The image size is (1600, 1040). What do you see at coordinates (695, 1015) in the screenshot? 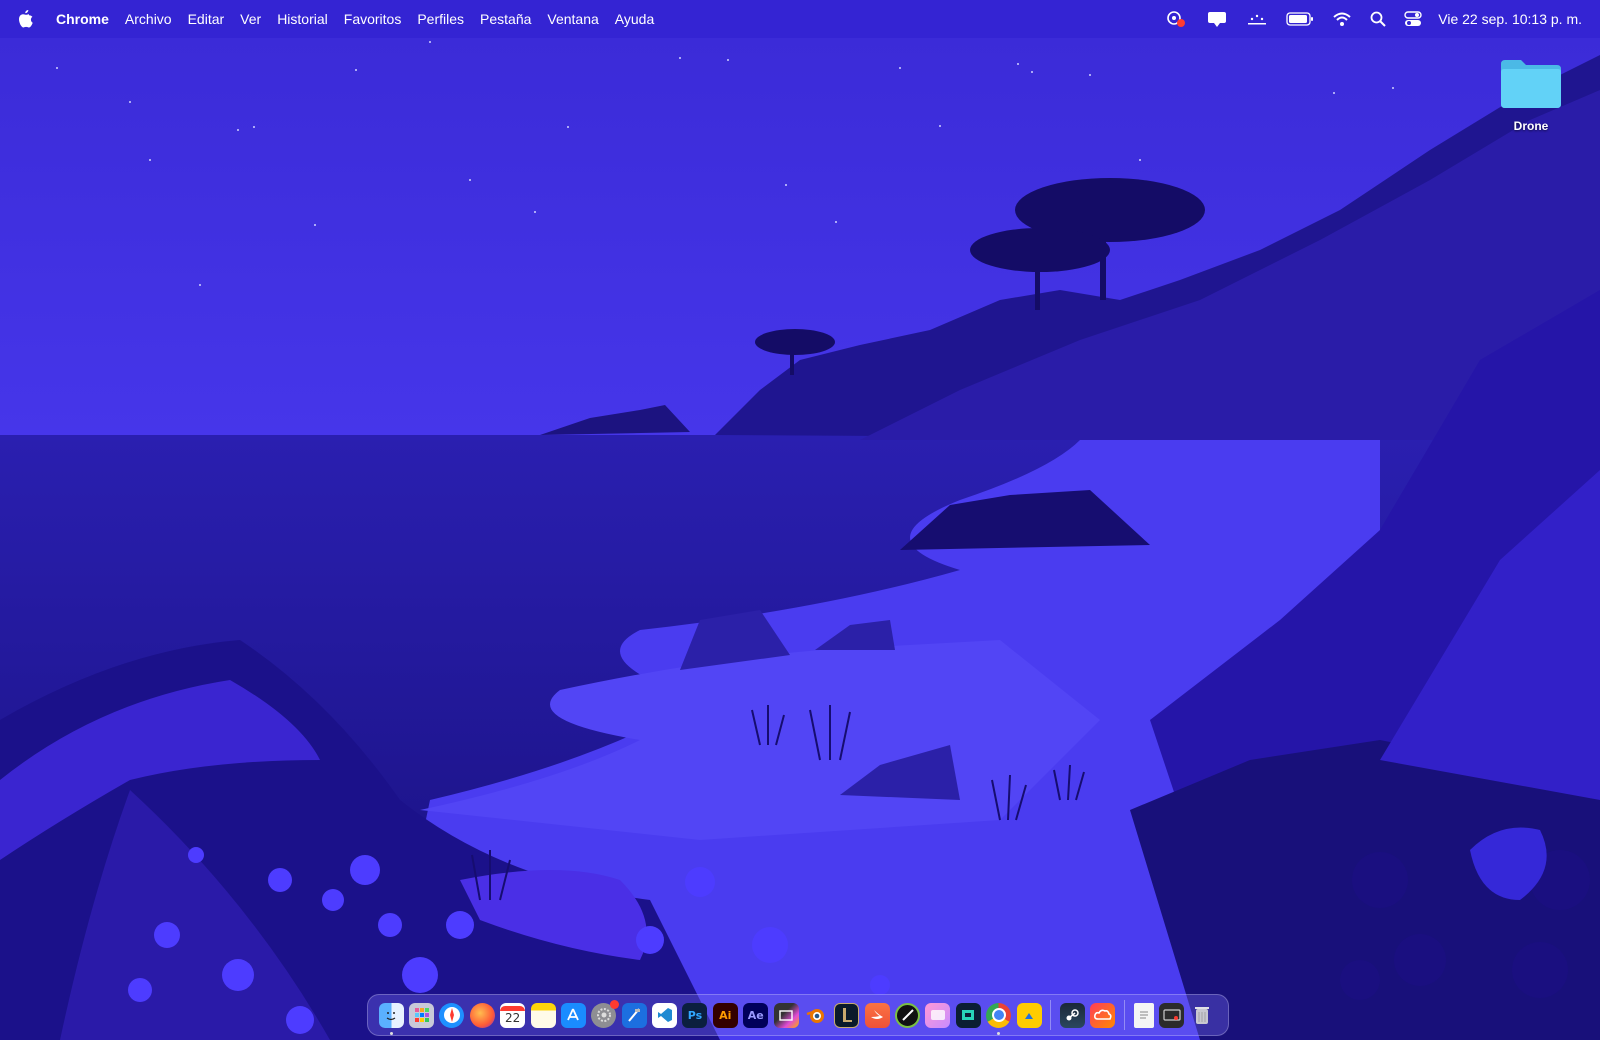
I see `photoshop-icon: Ps` at bounding box center [695, 1015].